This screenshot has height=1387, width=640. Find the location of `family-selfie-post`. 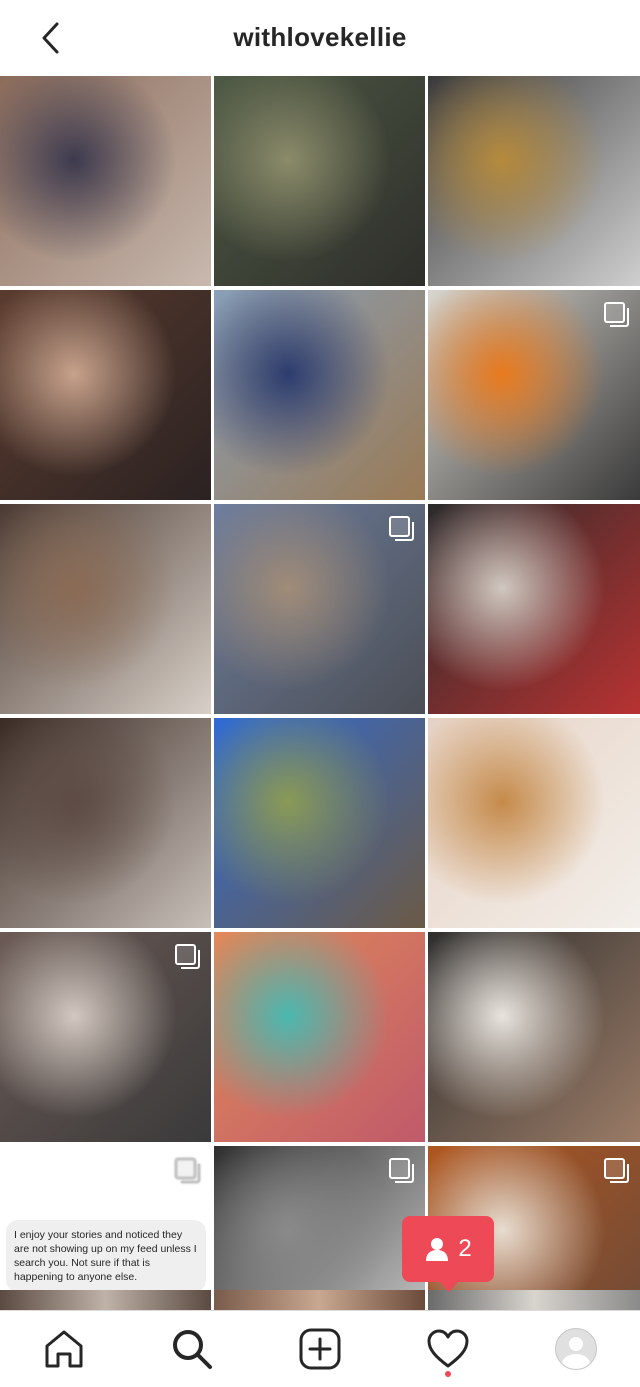

family-selfie-post is located at coordinates (105, 181).